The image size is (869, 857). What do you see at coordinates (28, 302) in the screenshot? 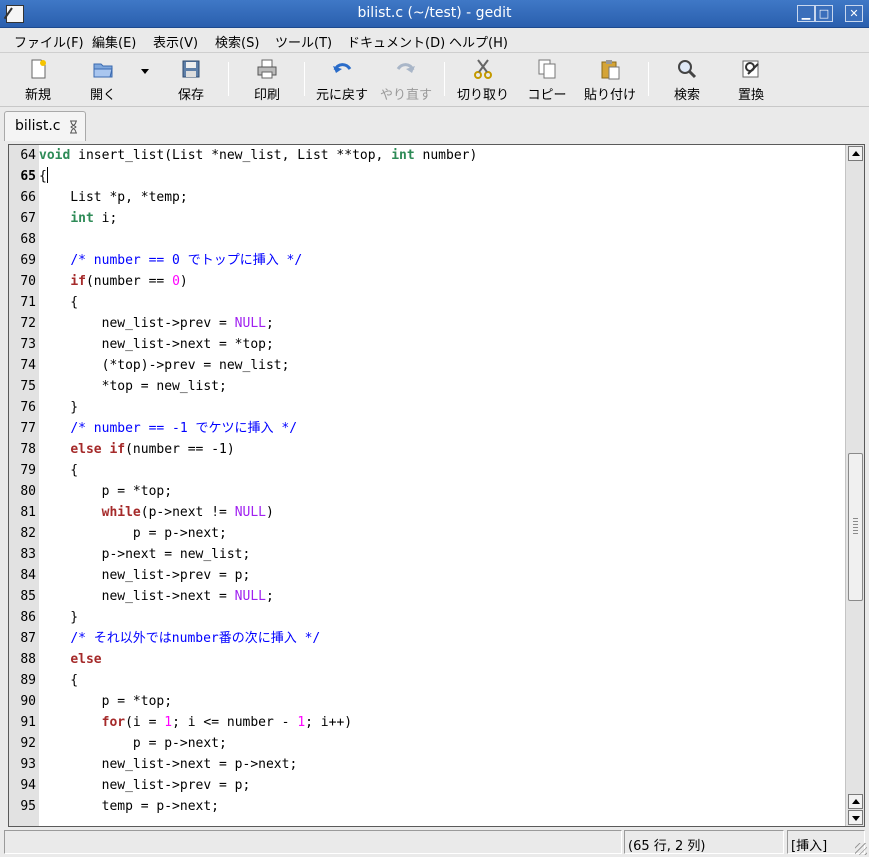
I see `line-number: 71` at bounding box center [28, 302].